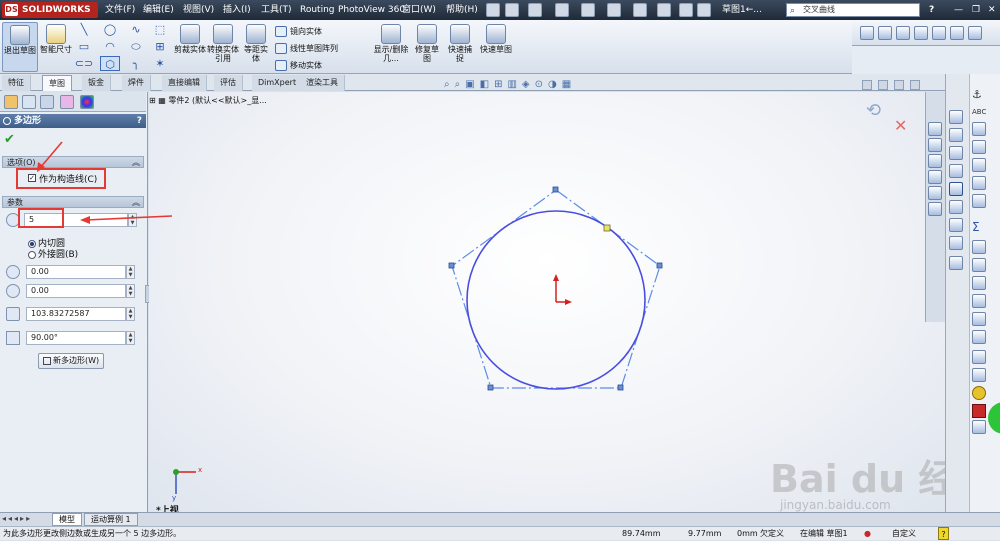 The image size is (1000, 541). I want to click on anchor-icon: ⚓, so click(977, 94).